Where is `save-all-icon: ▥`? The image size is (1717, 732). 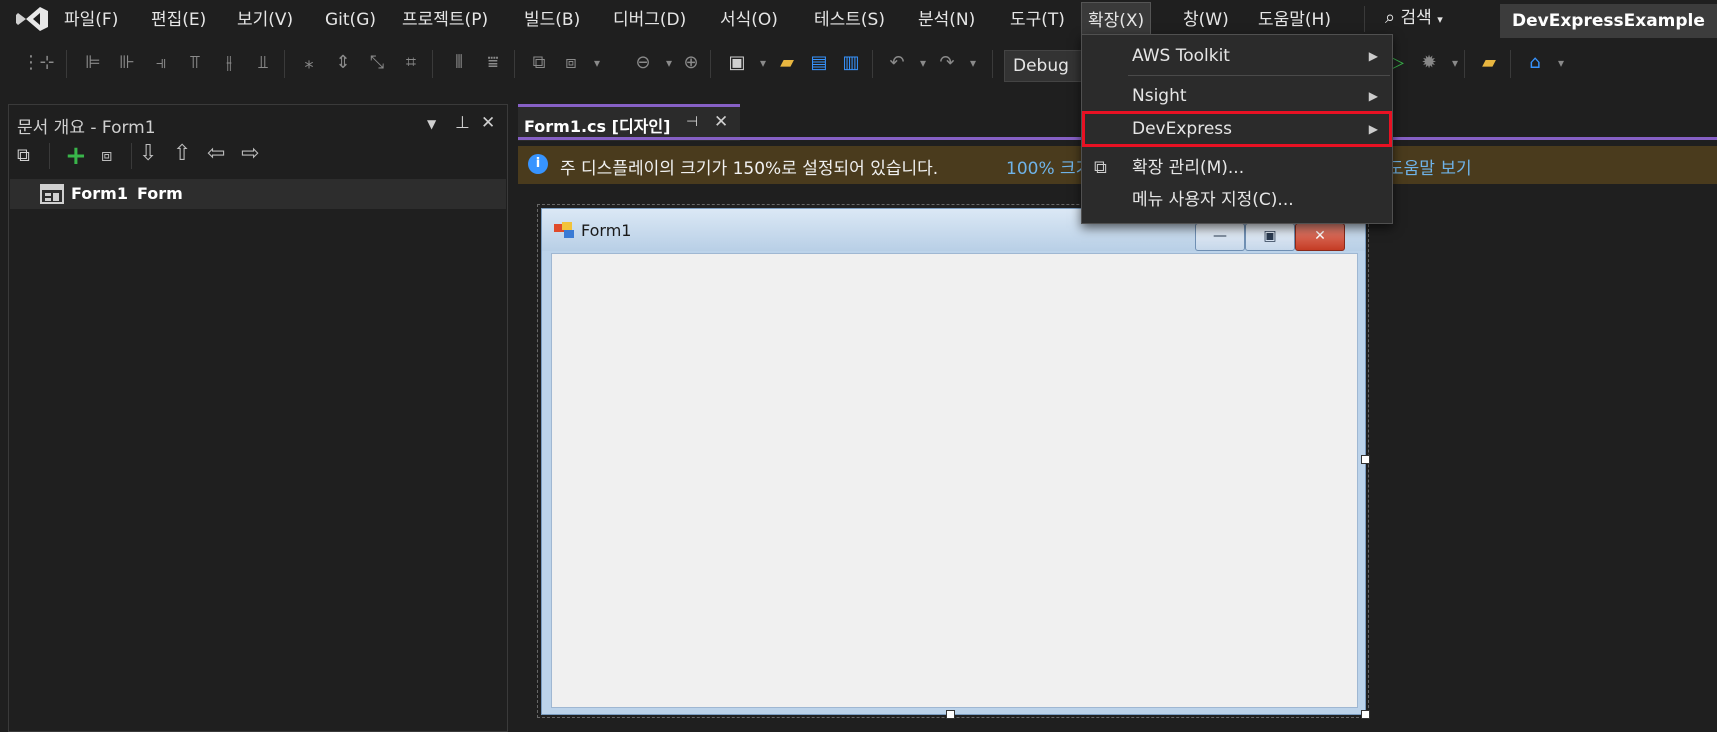 save-all-icon: ▥ is located at coordinates (851, 63).